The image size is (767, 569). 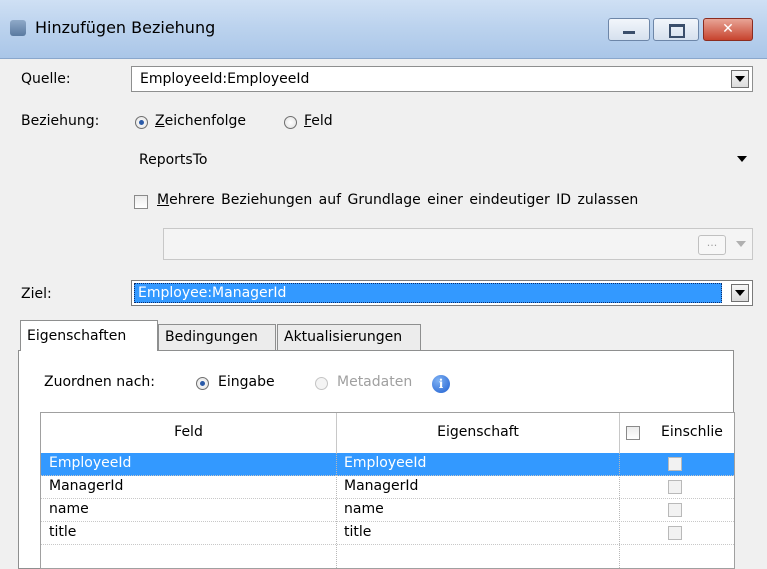 I want to click on quelle-value: EmployeeId:EmployeeId, so click(x=225, y=79).